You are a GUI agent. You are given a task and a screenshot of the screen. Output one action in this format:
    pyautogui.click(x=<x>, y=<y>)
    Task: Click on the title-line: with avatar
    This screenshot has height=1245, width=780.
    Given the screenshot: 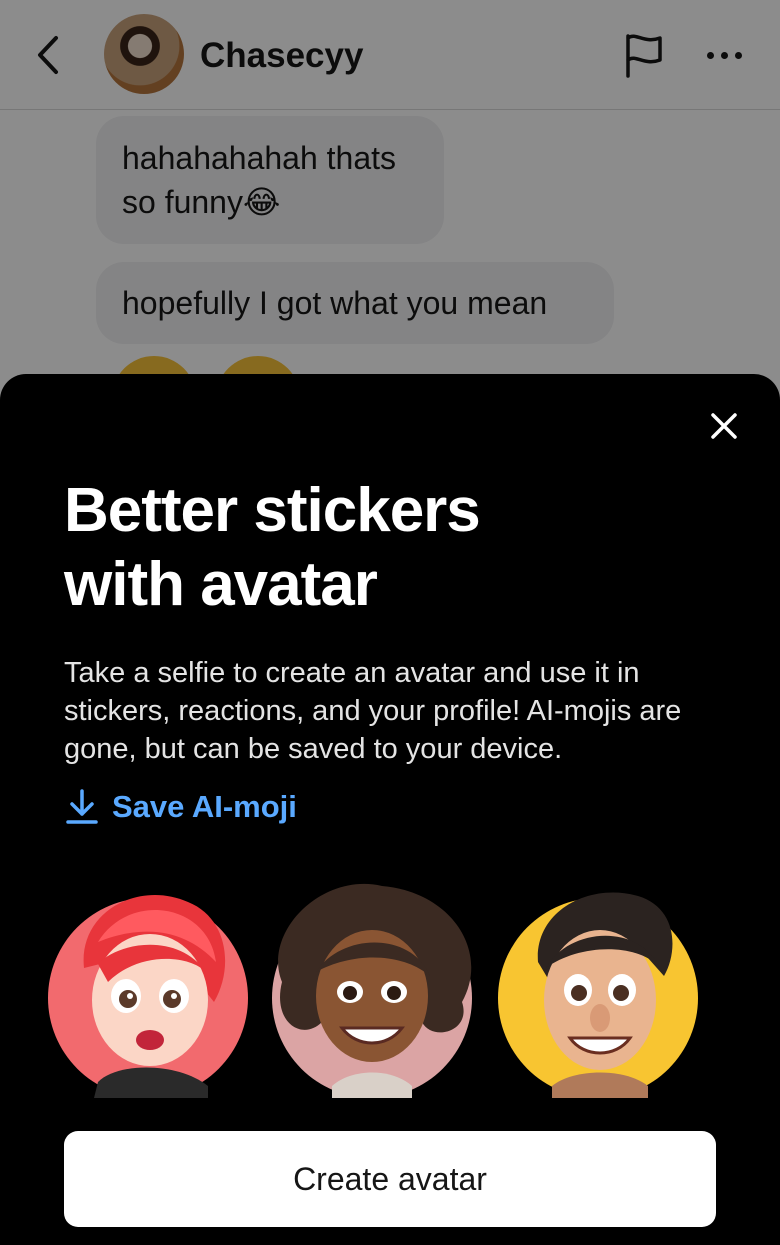 What is the action you would take?
    pyautogui.click(x=221, y=584)
    